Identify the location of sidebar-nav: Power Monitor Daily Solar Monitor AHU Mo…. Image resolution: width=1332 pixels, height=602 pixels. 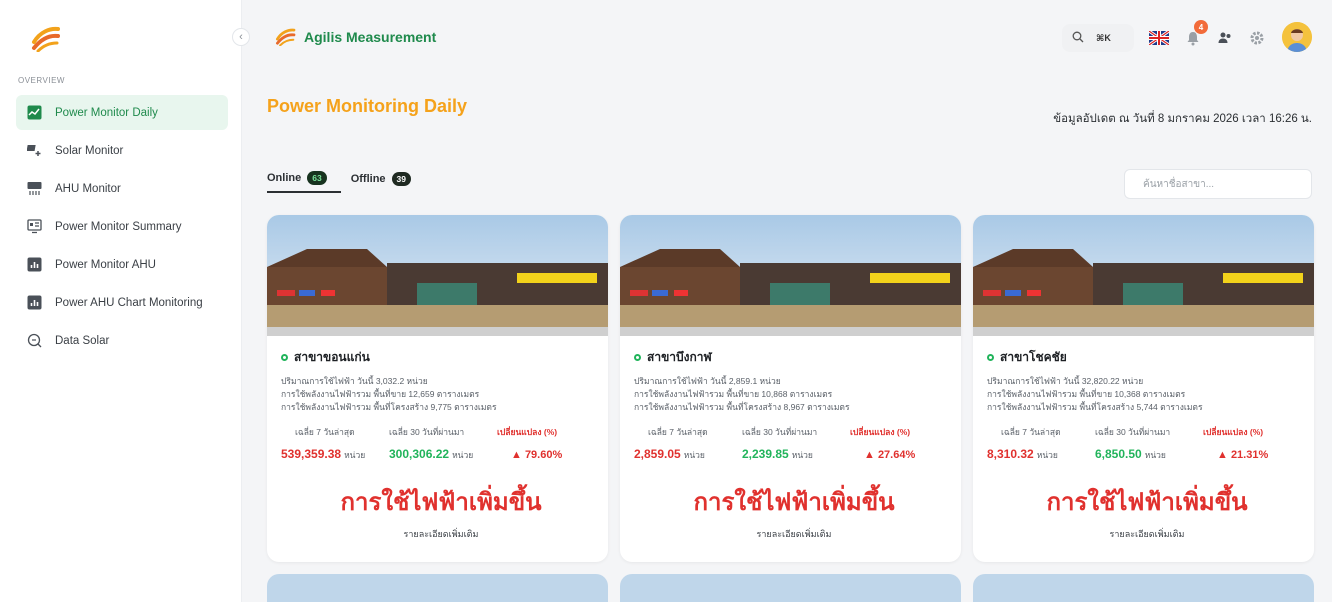
(122, 228).